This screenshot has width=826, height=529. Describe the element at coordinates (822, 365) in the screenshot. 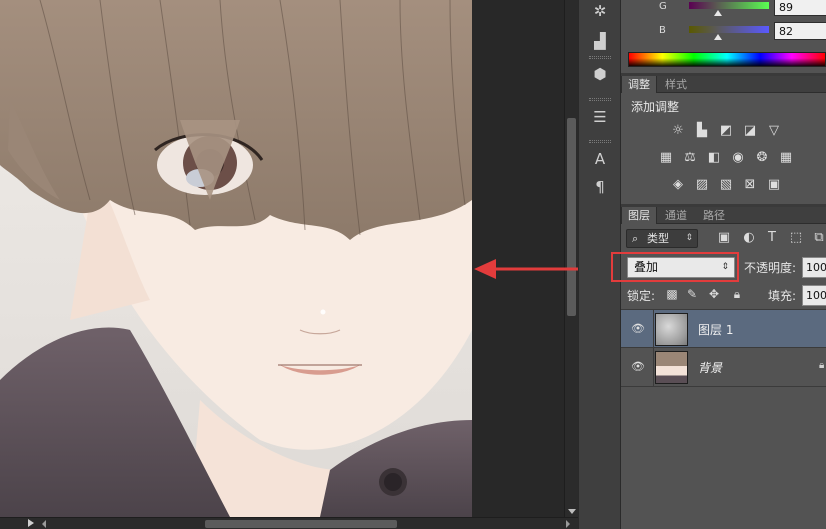

I see `lock-icon: 🔒︎` at that location.